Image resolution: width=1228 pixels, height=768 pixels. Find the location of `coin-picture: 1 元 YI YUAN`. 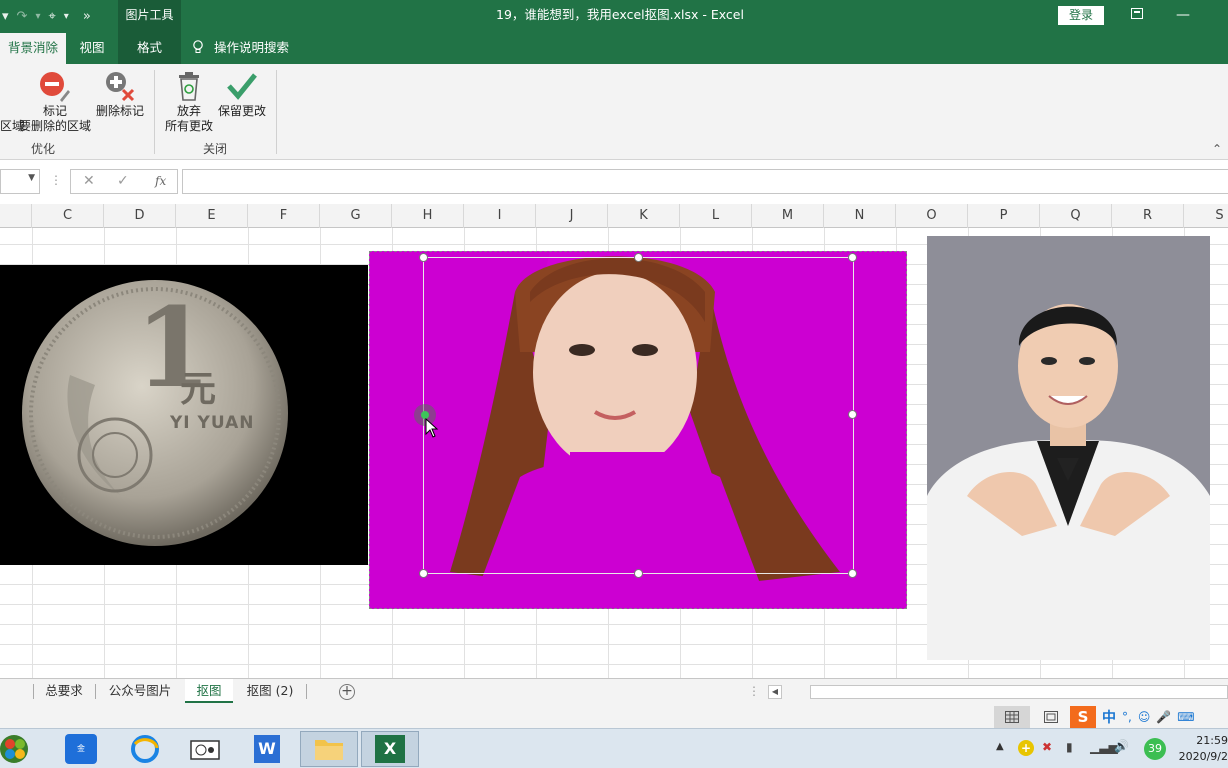

coin-picture: 1 元 YI YUAN is located at coordinates (184, 415).